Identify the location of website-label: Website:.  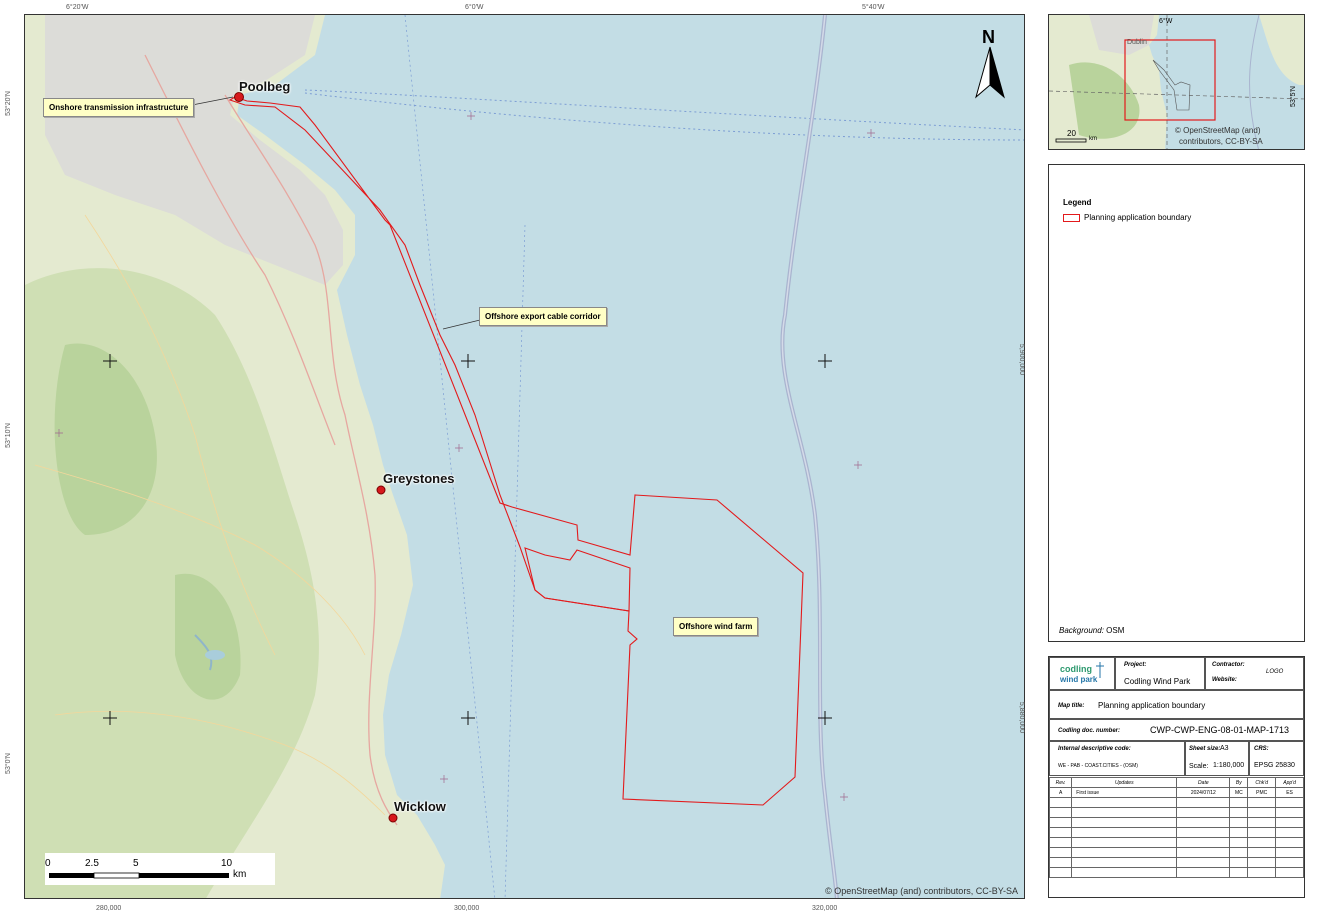
(1224, 680).